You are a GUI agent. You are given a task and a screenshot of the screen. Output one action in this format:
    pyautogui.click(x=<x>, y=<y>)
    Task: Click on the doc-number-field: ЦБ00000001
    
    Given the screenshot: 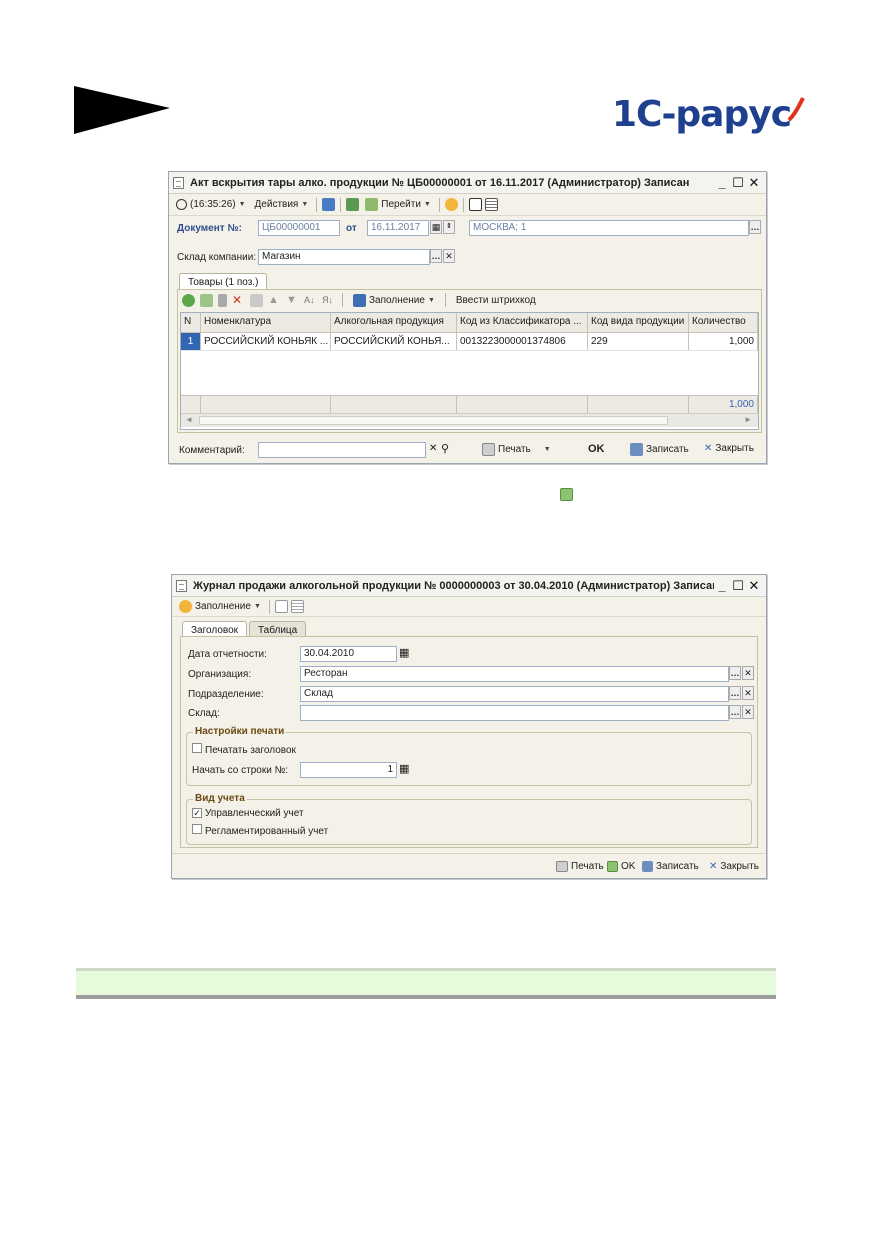 What is the action you would take?
    pyautogui.click(x=299, y=228)
    